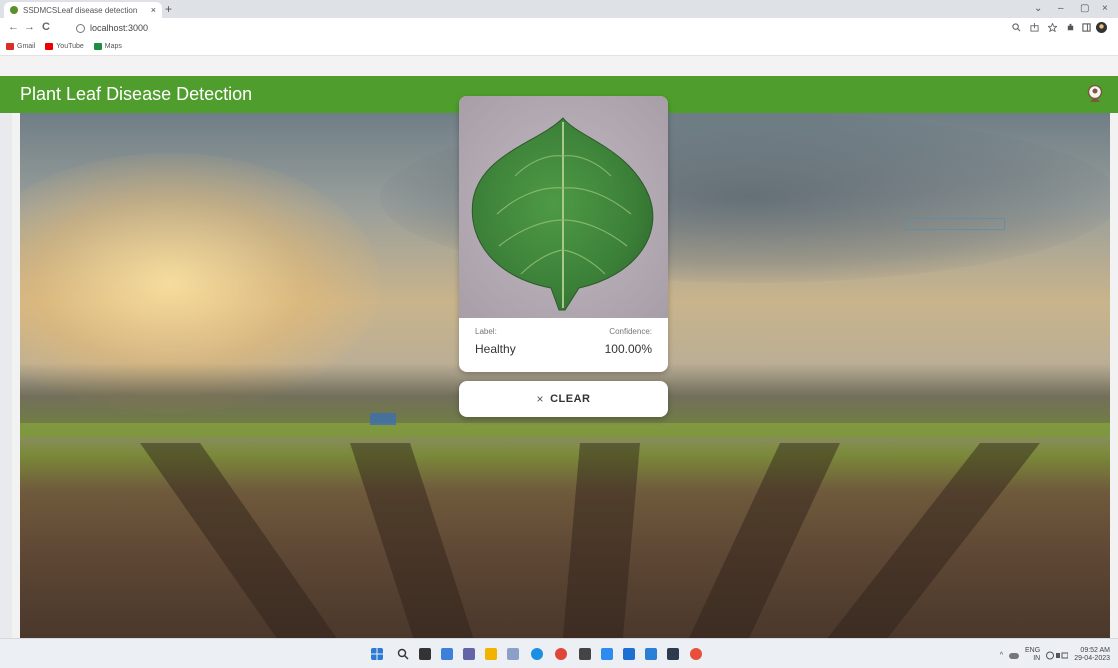 This screenshot has height=668, width=1118. Describe the element at coordinates (559, 66) in the screenshot. I see `page-top-strip` at that location.